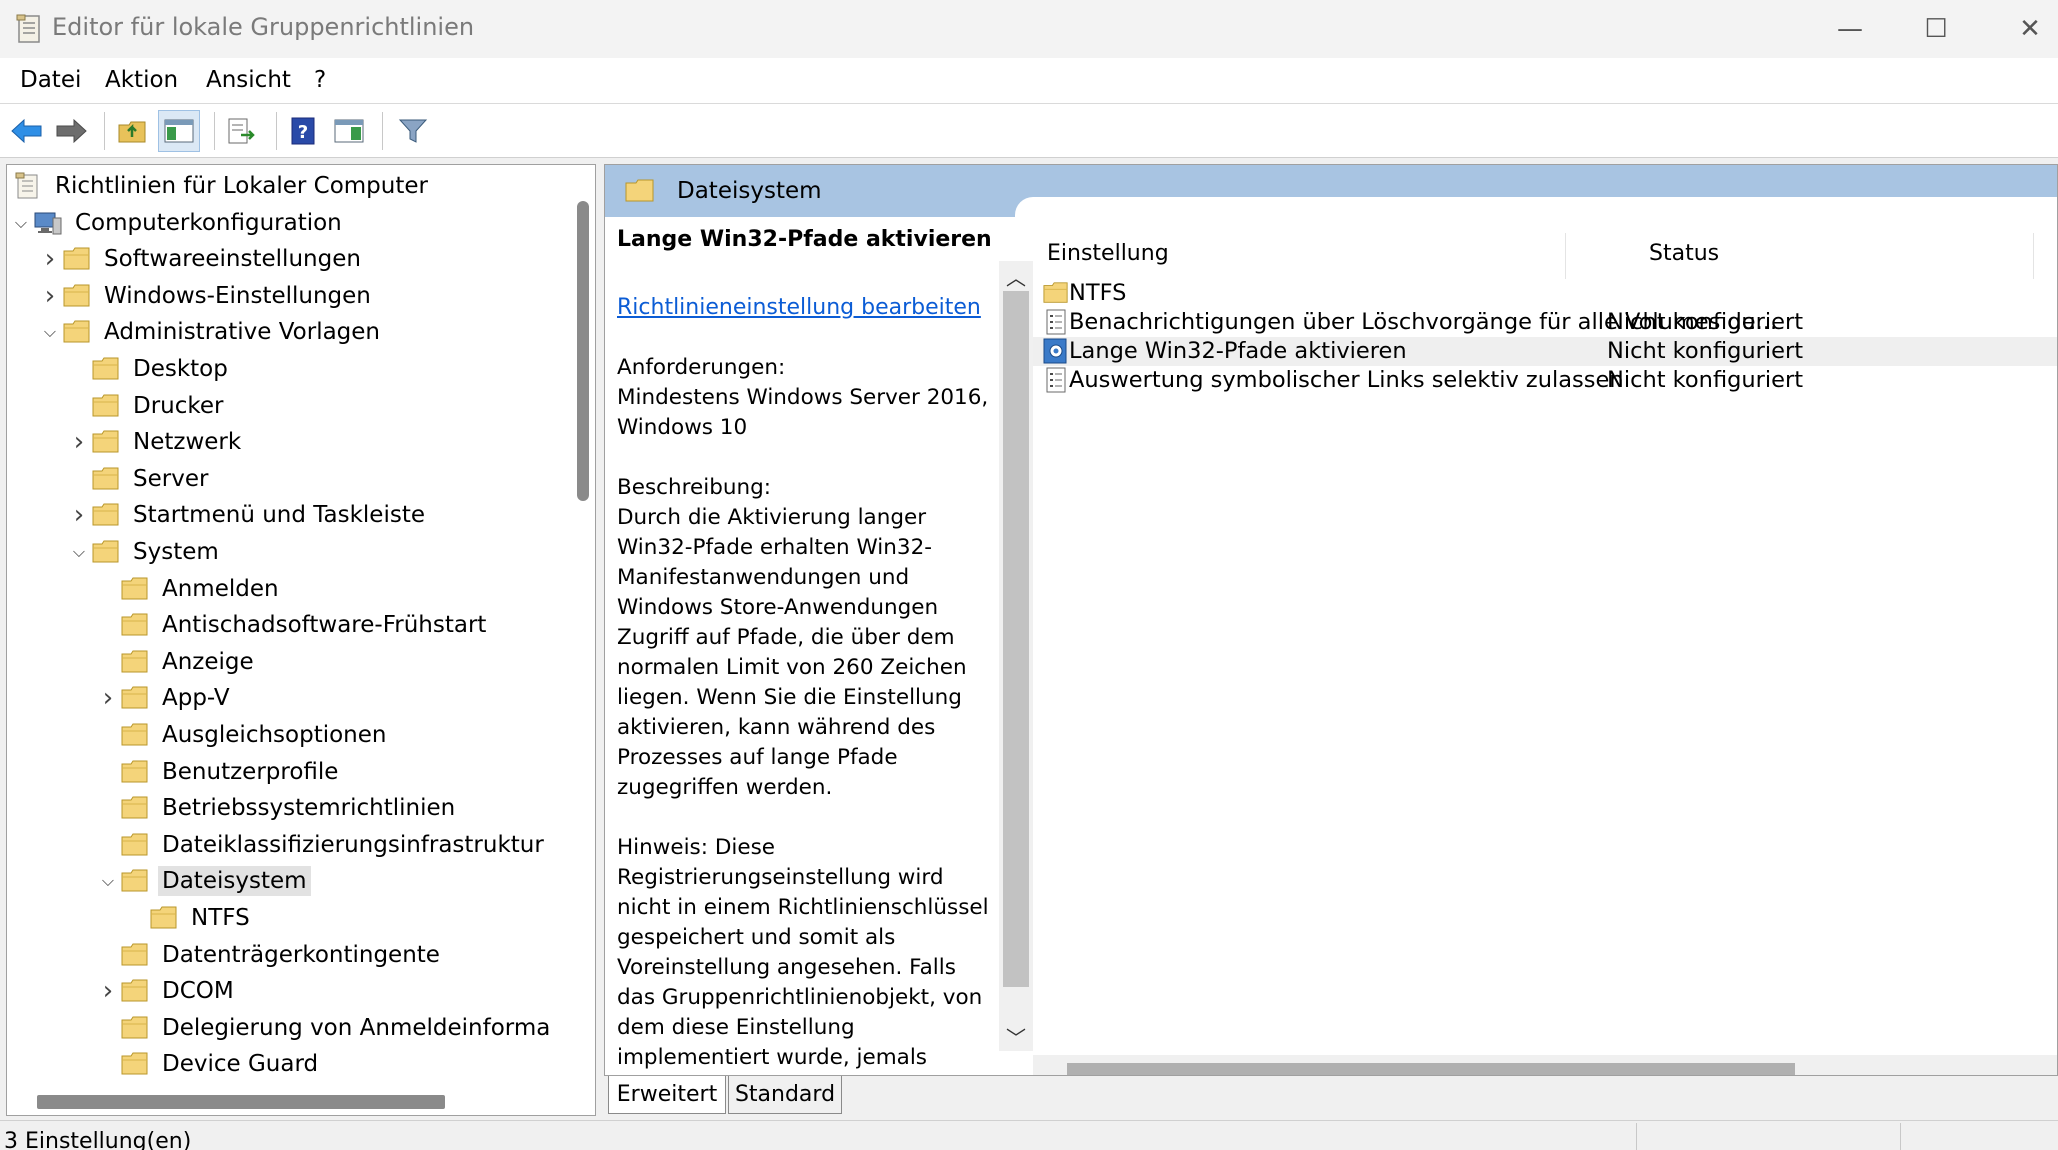 This screenshot has height=1150, width=2058. What do you see at coordinates (203, 881) in the screenshot?
I see `tree-item: ⌵ Dateisystem` at bounding box center [203, 881].